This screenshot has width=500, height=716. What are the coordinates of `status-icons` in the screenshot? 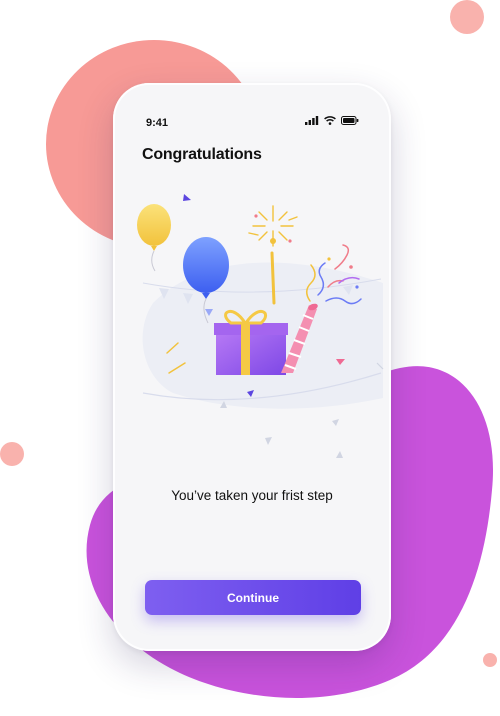 It's located at (332, 120).